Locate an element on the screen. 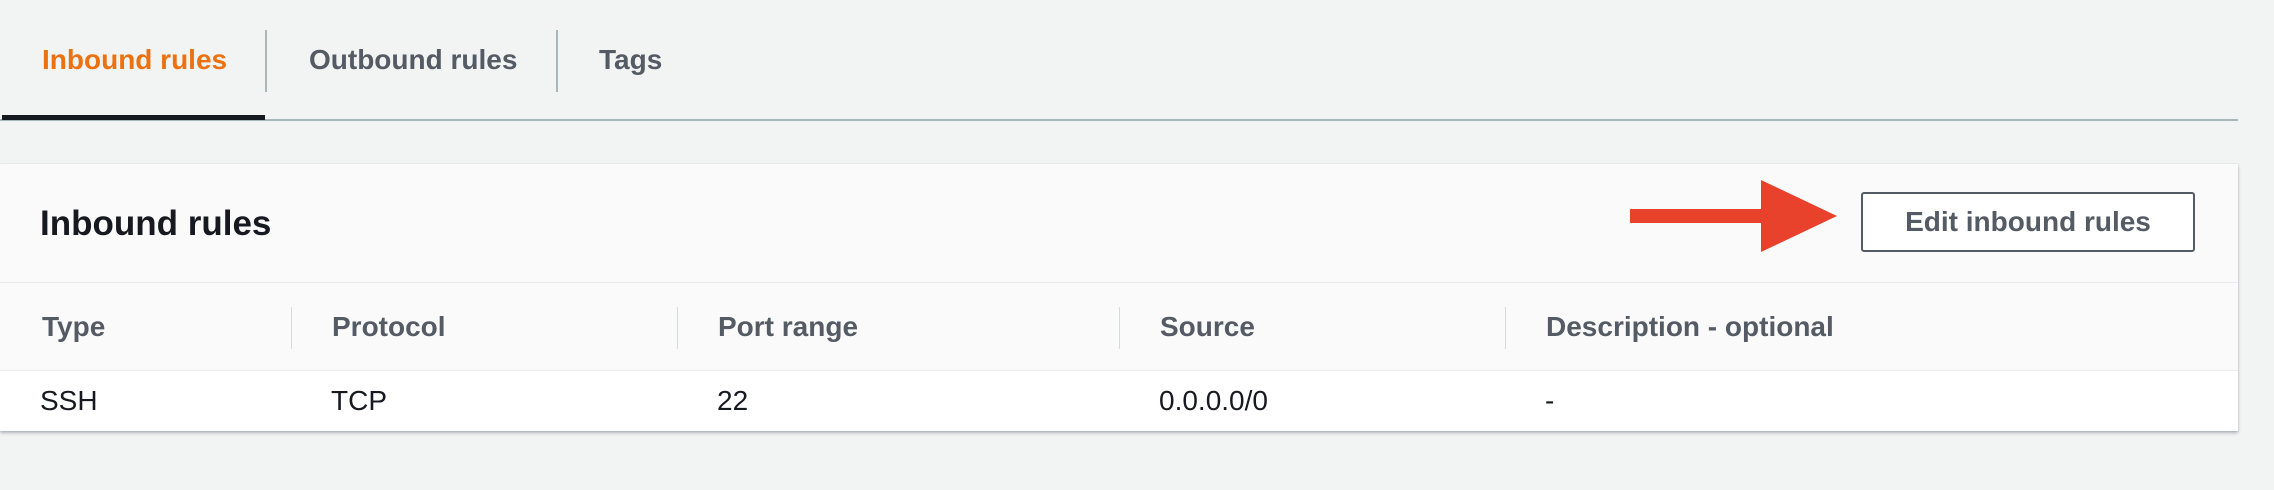 This screenshot has width=2274, height=490. column-header-type: Type is located at coordinates (73, 327).